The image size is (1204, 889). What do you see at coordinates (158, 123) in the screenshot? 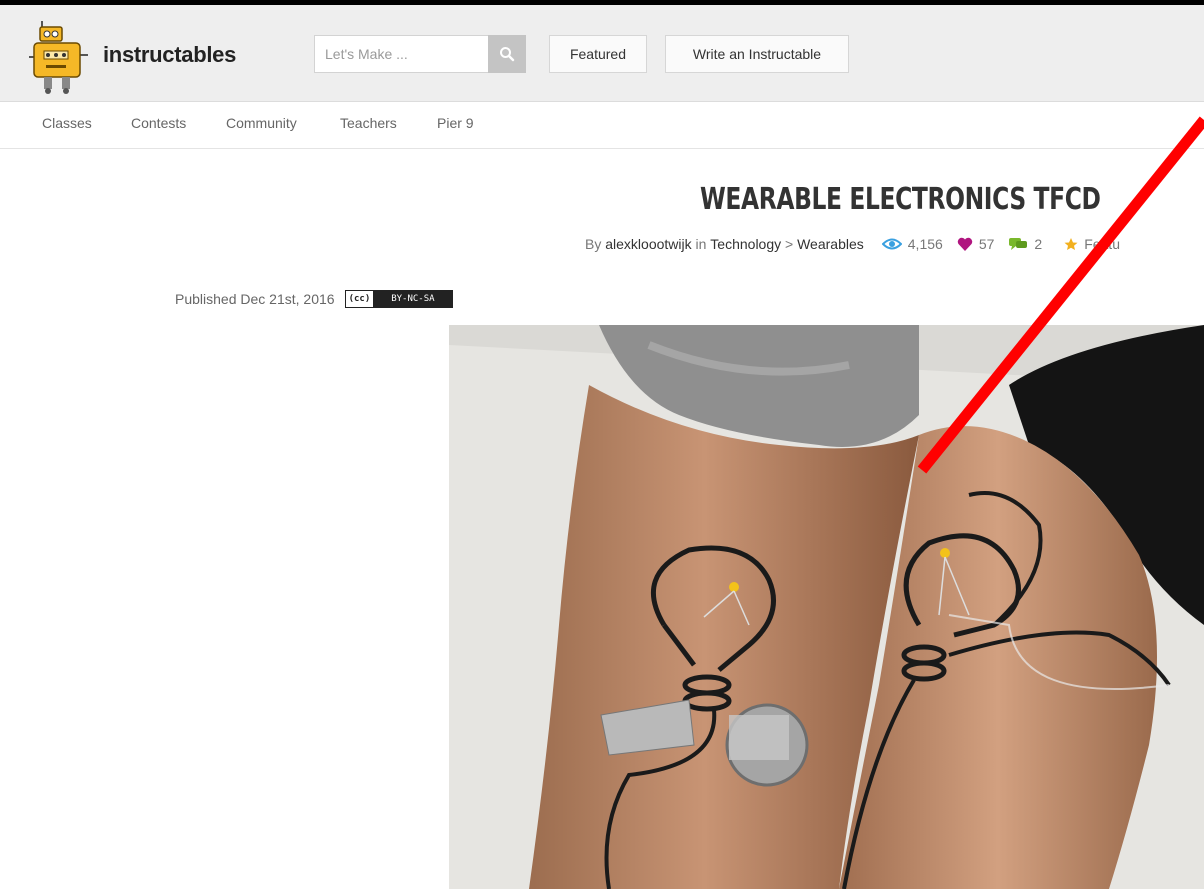
I see `nav-item-contests: Contests` at bounding box center [158, 123].